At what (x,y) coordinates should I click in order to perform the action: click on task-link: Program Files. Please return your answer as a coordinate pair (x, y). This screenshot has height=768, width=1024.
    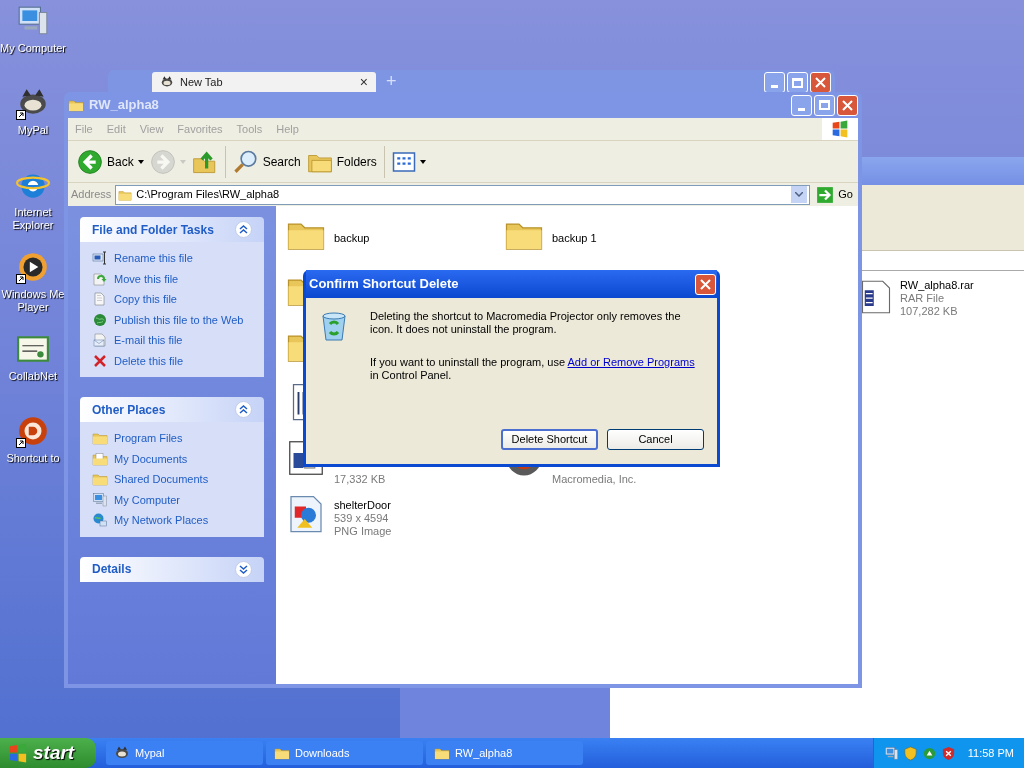
    Looking at the image, I should click on (148, 438).